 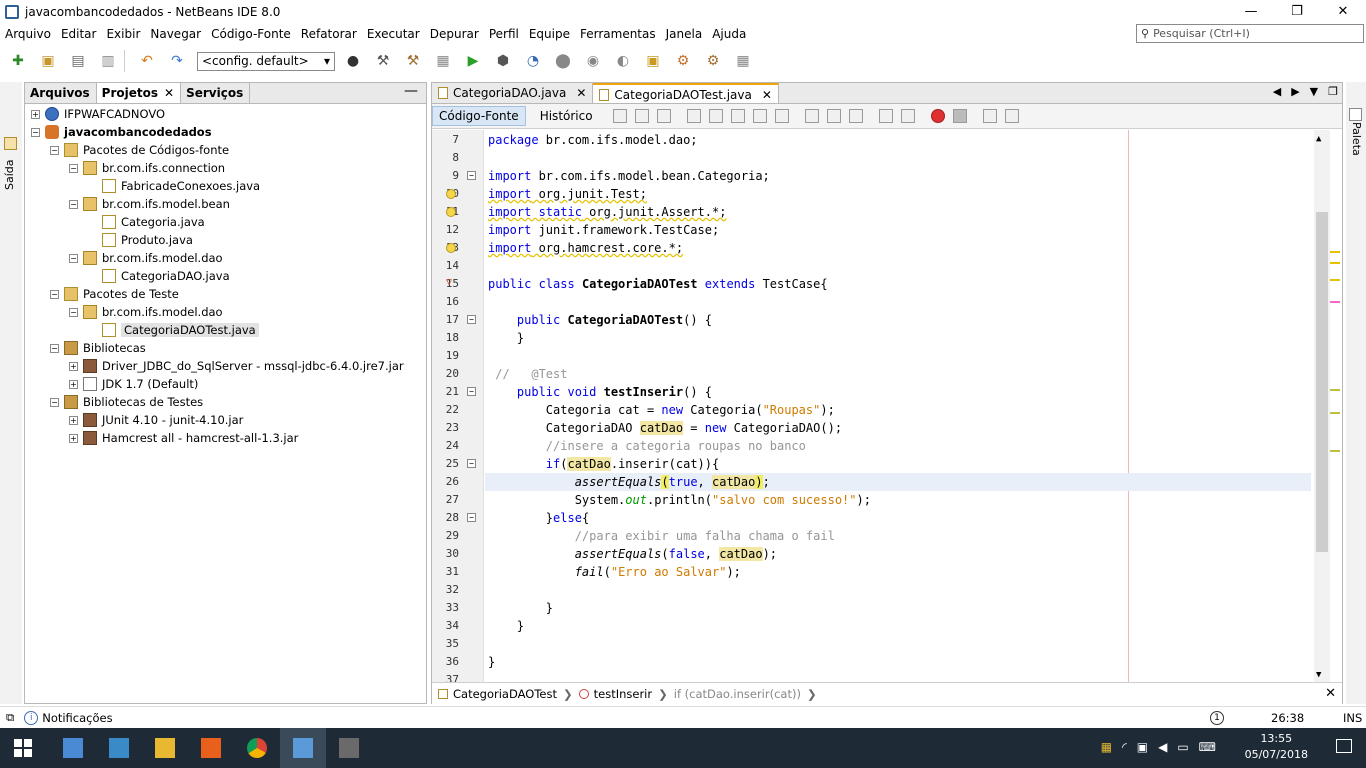 What do you see at coordinates (533, 61) in the screenshot?
I see `profile-icon: ◔` at bounding box center [533, 61].